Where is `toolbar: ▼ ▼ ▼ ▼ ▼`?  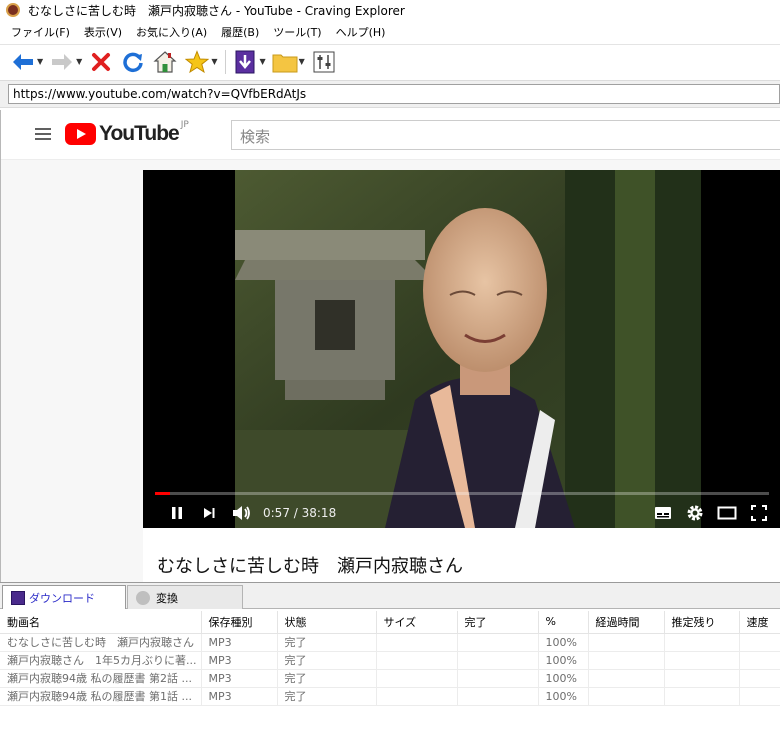 toolbar: ▼ ▼ ▼ ▼ ▼ is located at coordinates (390, 61).